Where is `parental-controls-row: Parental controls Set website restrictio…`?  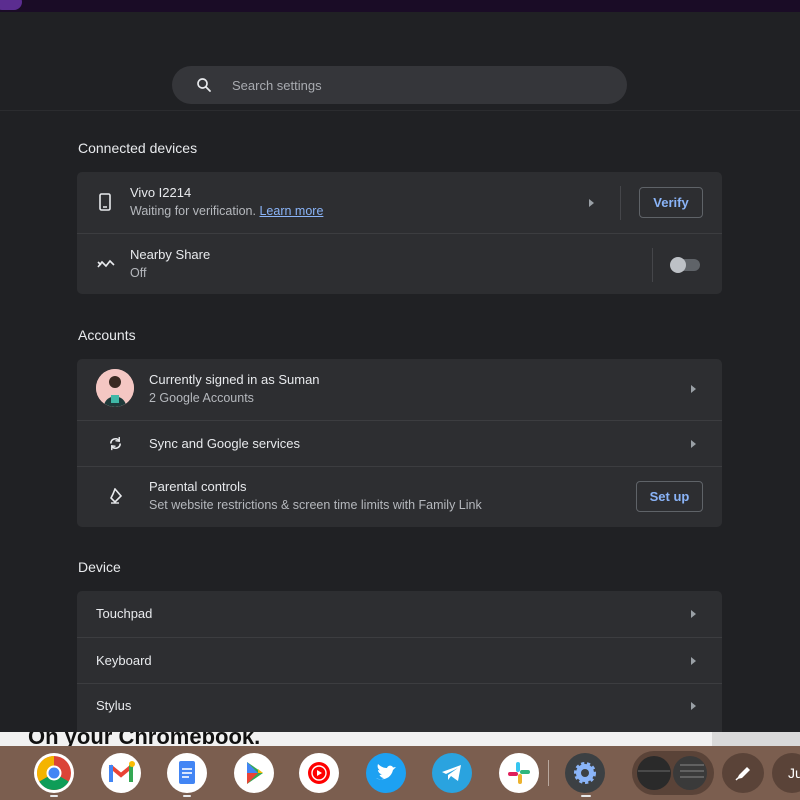
parental-controls-row: Parental controls Set website restrictio… is located at coordinates (399, 496).